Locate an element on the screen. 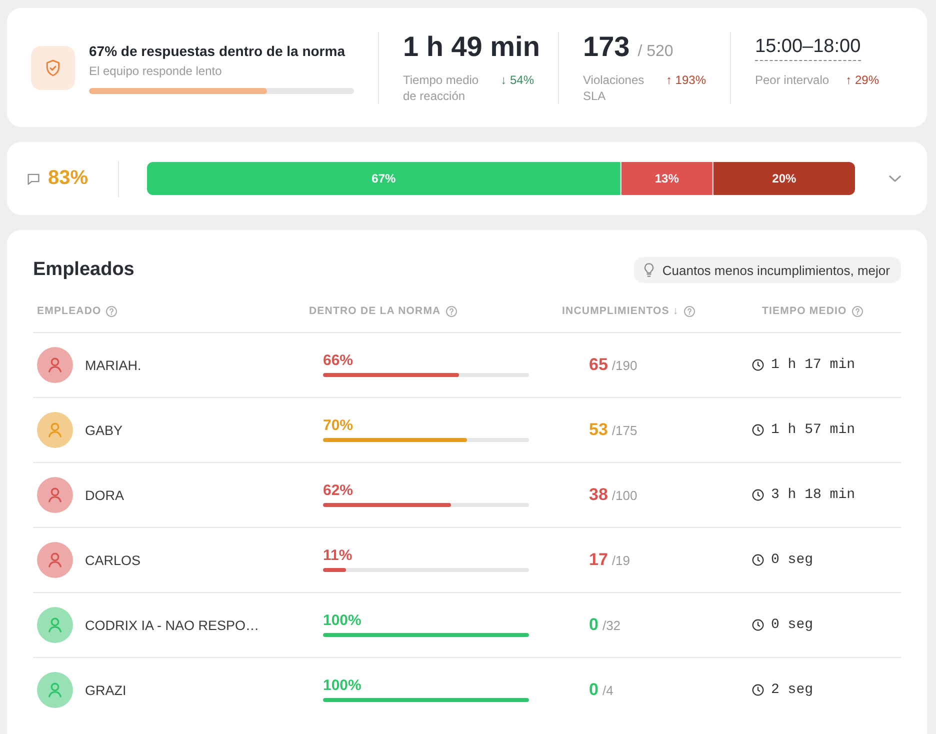  employee-name: GRAZI is located at coordinates (105, 690).